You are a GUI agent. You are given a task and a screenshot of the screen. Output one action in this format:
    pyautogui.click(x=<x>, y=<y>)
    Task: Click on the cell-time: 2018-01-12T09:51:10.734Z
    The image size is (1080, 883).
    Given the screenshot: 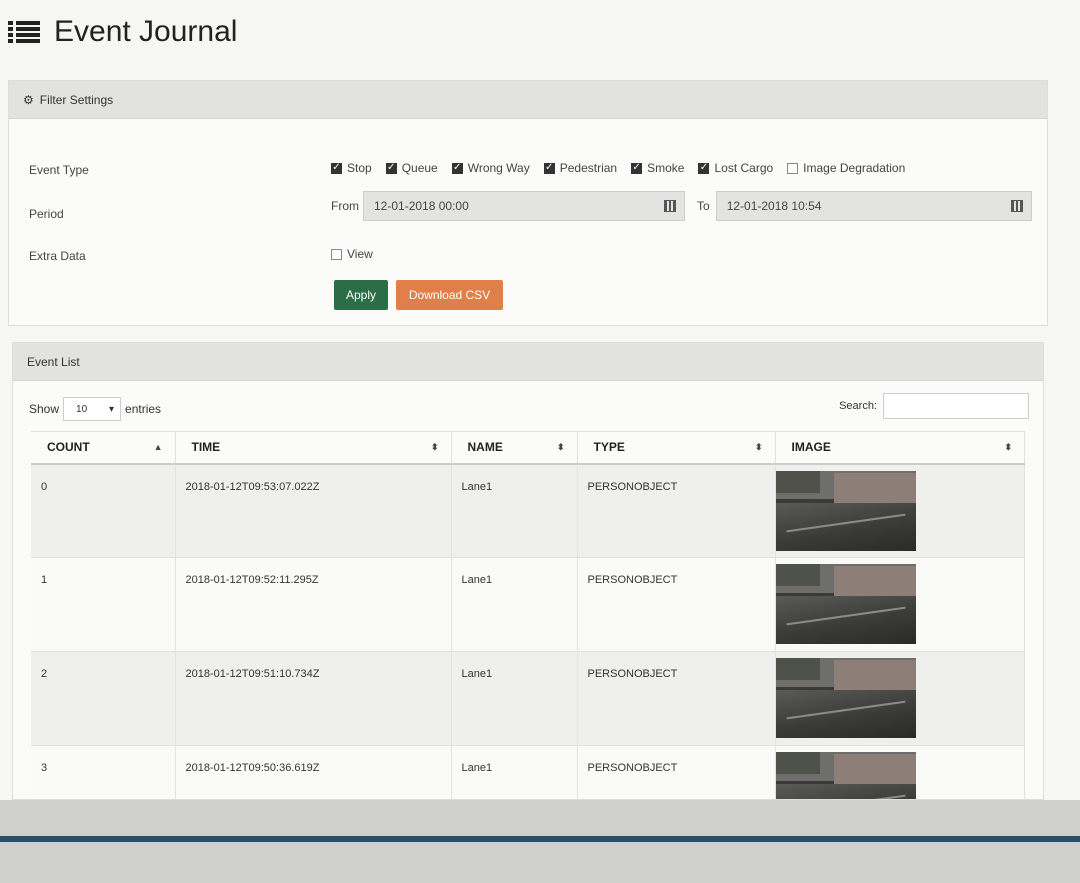 What is the action you would take?
    pyautogui.click(x=313, y=698)
    